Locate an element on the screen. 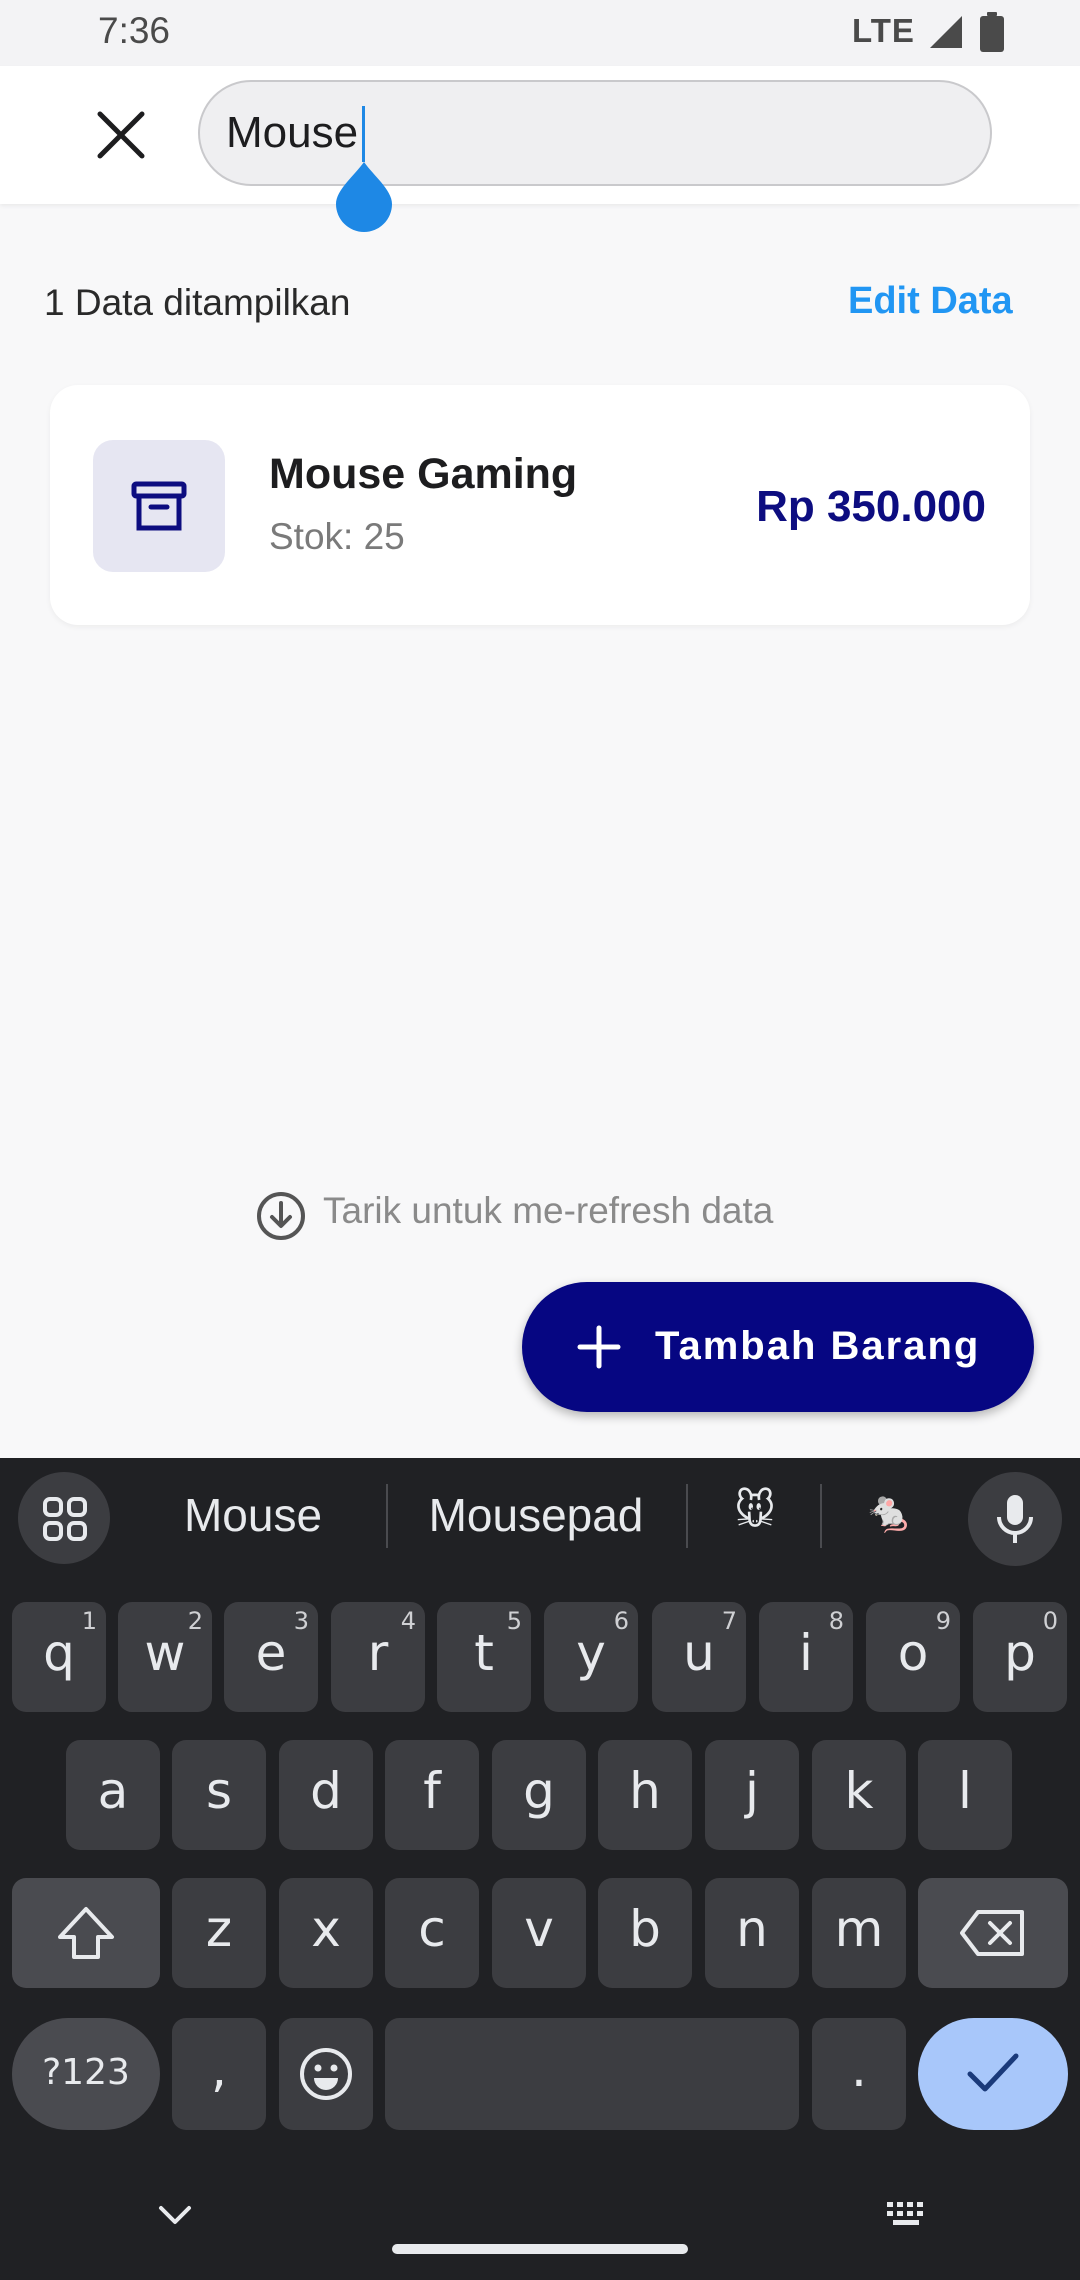 Image resolution: width=1080 pixels, height=2280 pixels. shift-key is located at coordinates (86, 1933).